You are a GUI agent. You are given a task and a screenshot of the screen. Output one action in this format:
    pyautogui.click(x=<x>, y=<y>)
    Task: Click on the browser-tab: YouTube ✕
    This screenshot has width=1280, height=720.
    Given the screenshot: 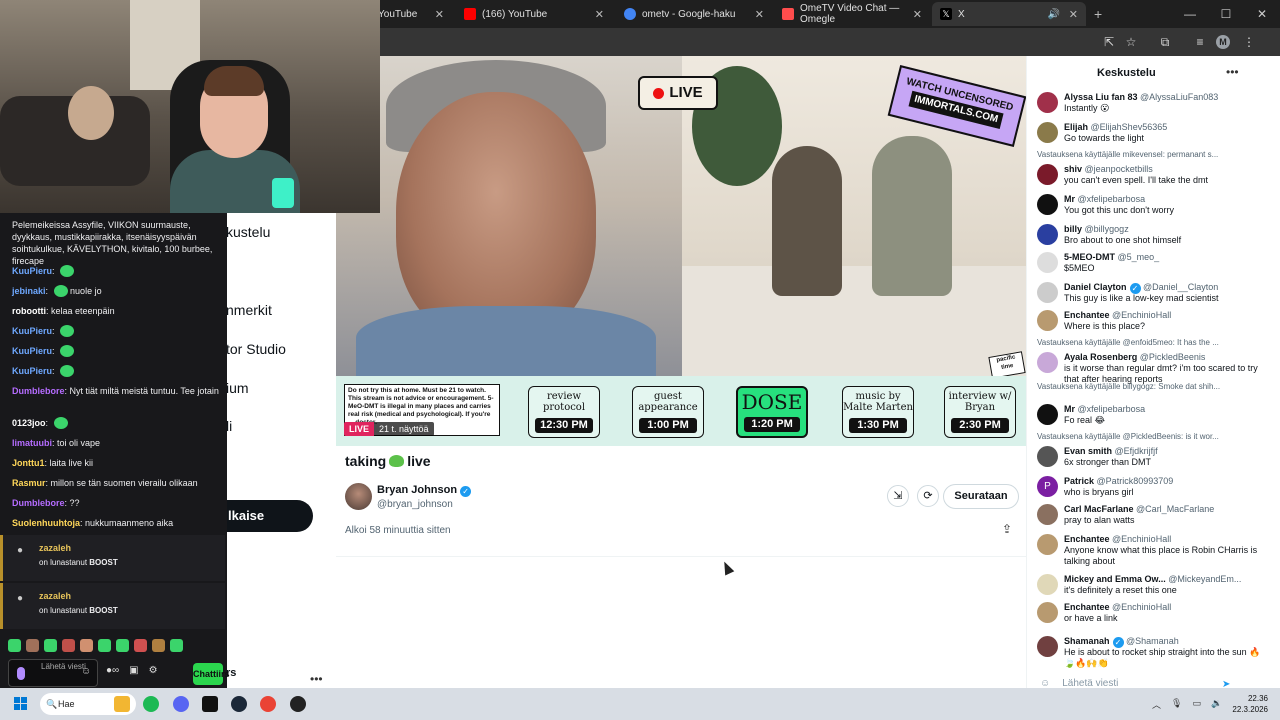 What is the action you would take?
    pyautogui.click(x=411, y=14)
    